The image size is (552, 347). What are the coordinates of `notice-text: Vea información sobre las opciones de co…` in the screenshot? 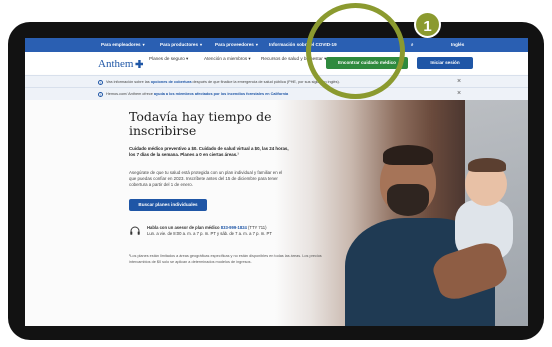 It's located at (223, 82).